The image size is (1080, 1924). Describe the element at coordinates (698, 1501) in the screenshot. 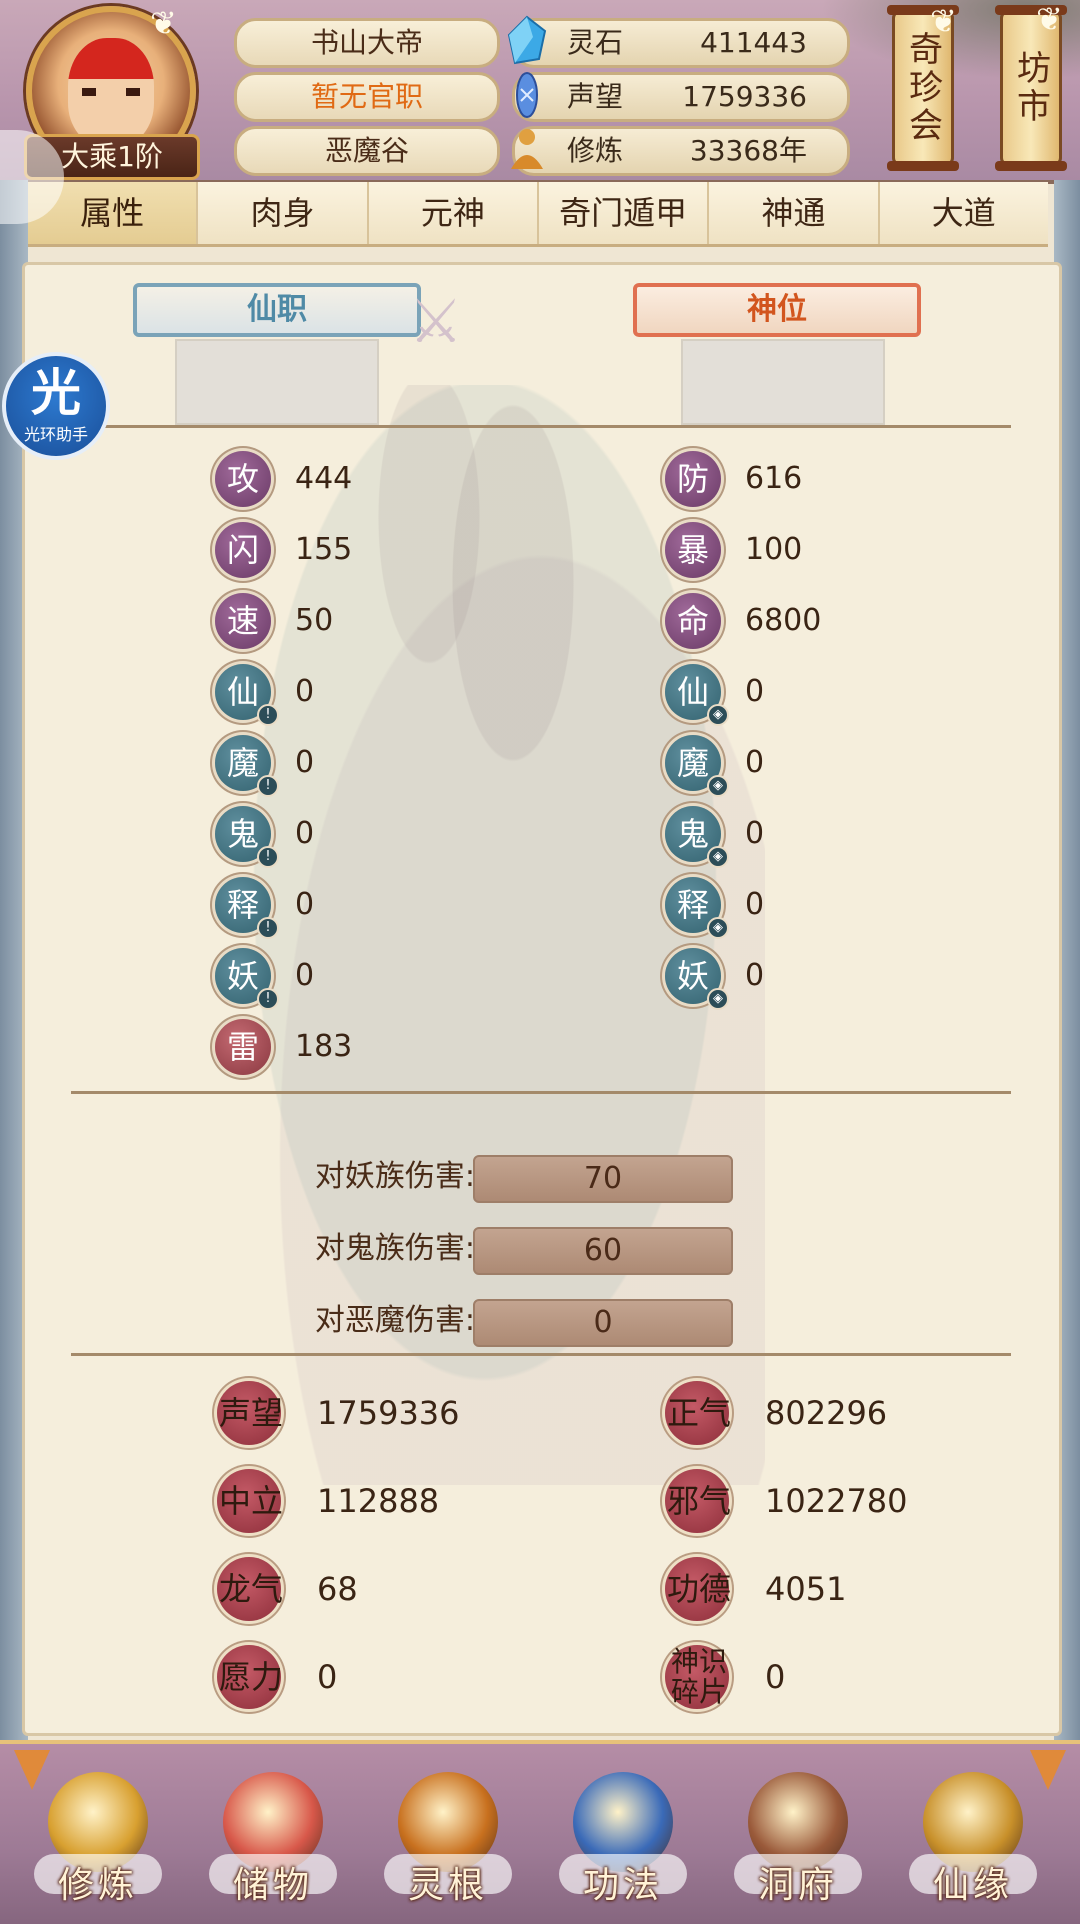

I see `reputation-label: 邪气` at that location.